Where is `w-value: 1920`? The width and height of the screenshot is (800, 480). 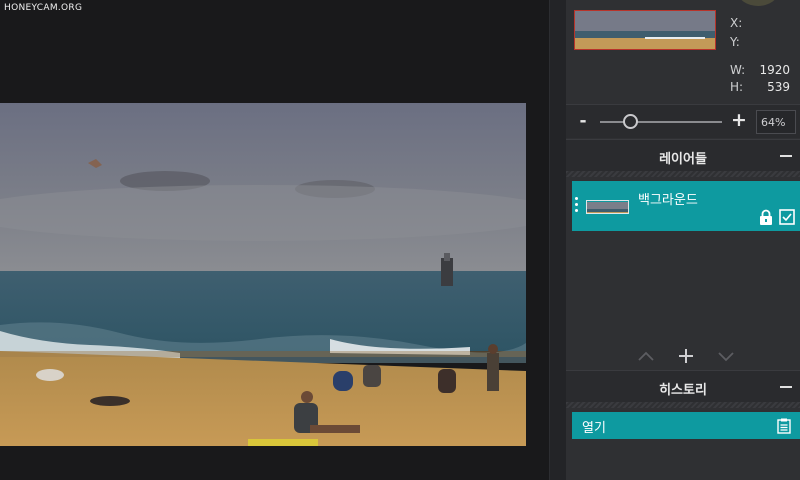
w-value: 1920 is located at coordinates (774, 70).